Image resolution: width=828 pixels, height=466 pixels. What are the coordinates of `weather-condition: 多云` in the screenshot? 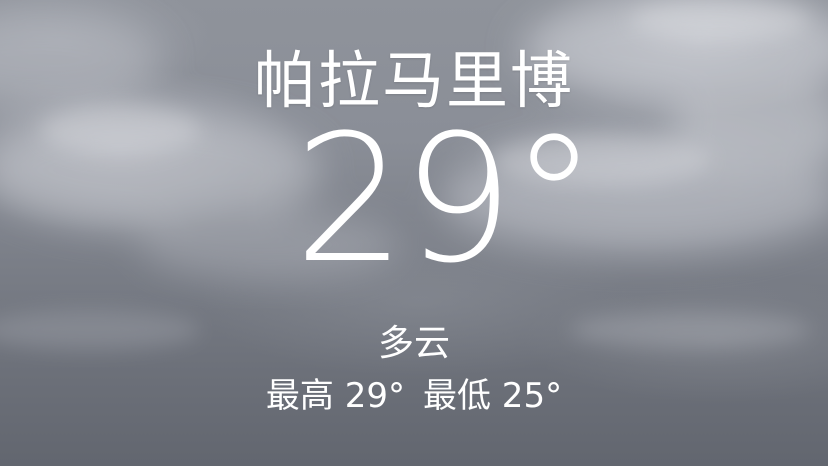 It's located at (413, 343).